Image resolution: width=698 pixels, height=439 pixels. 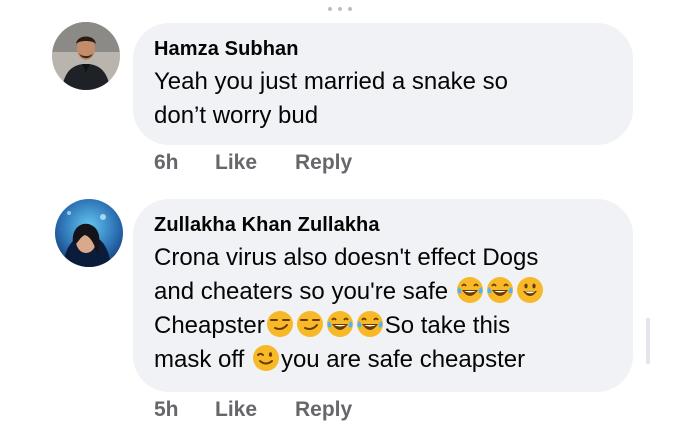 What do you see at coordinates (199, 359) in the screenshot?
I see `comment-text-segment: mask off` at bounding box center [199, 359].